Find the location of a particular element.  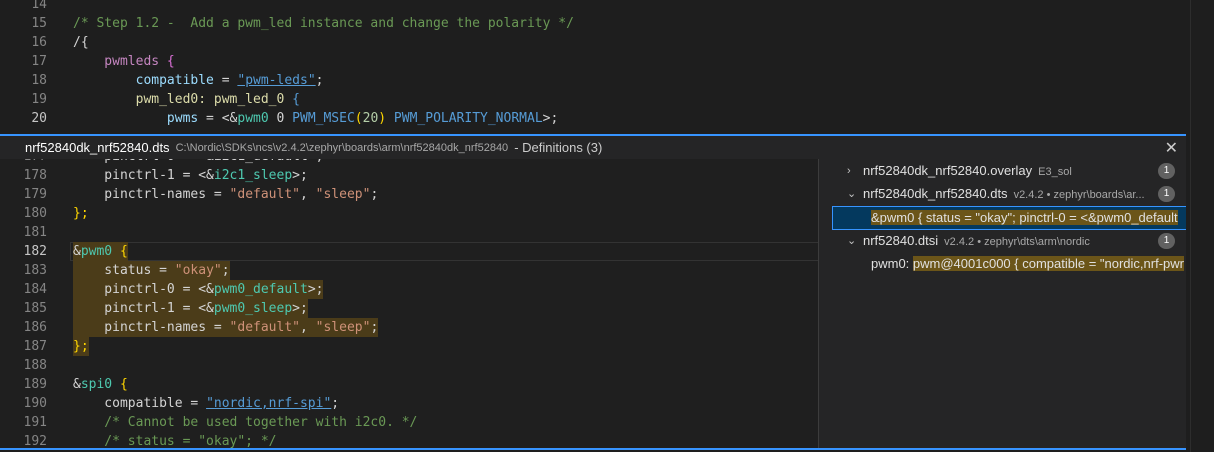

code-token: /{ is located at coordinates (81, 42).